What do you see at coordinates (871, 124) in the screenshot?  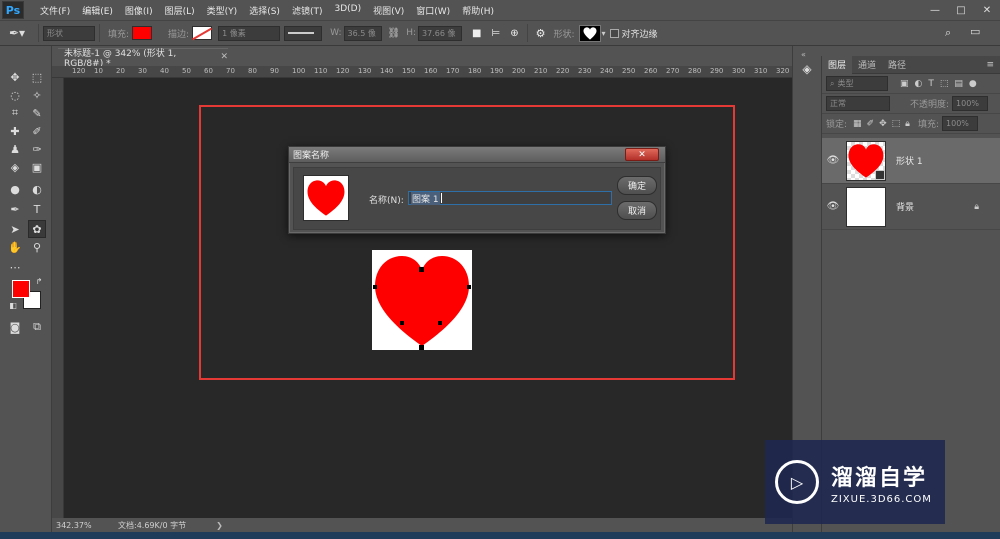 I see `lock-pixels-icon: ✐` at bounding box center [871, 124].